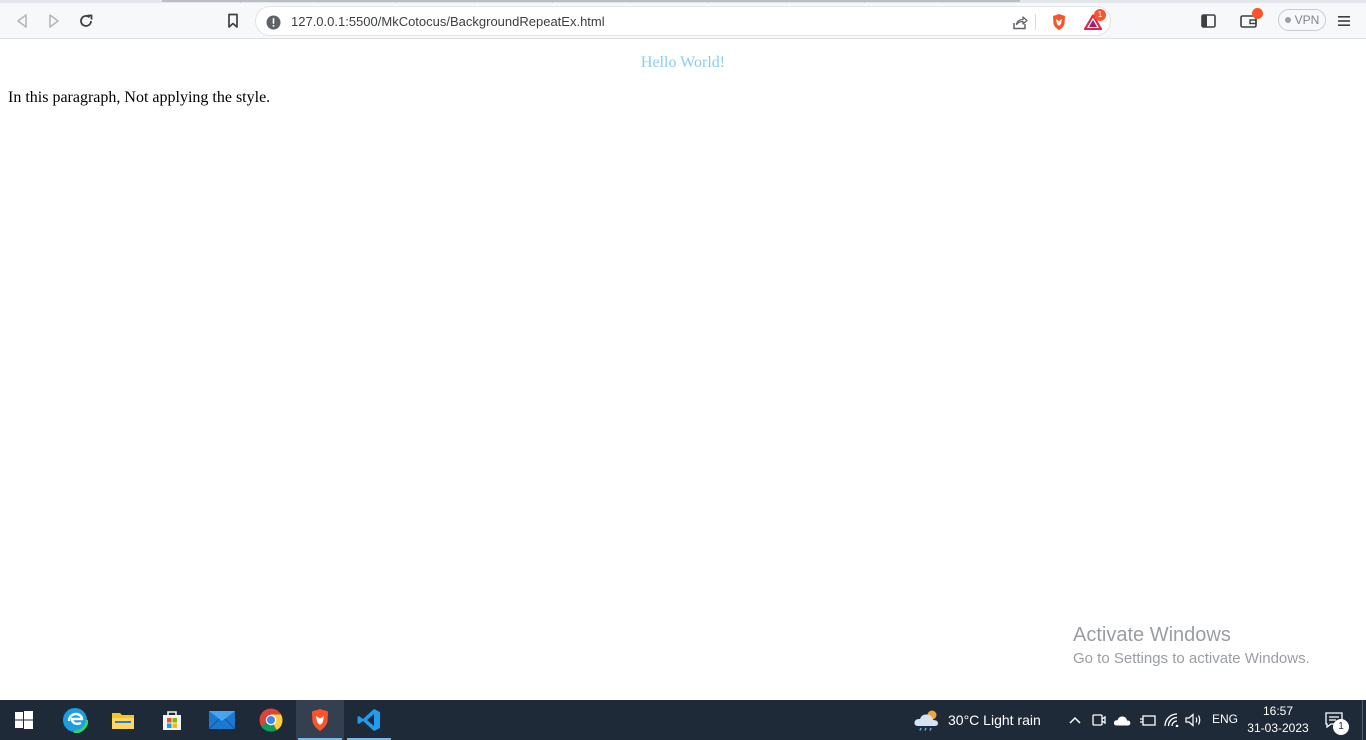  I want to click on reload-button, so click(86, 21).